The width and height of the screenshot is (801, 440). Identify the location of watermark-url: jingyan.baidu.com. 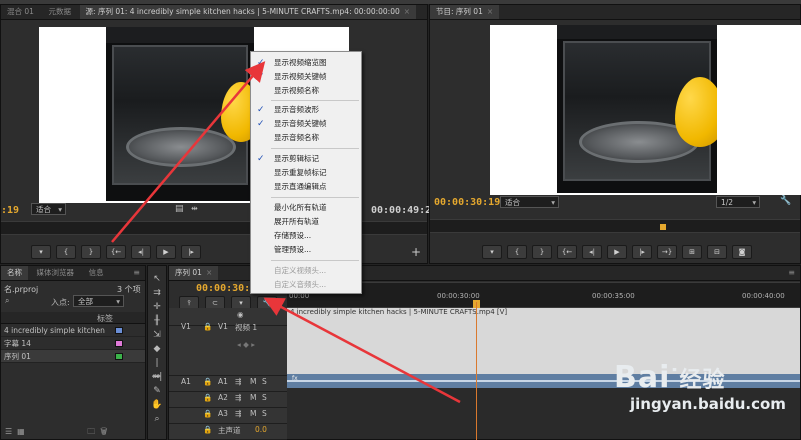
(708, 404).